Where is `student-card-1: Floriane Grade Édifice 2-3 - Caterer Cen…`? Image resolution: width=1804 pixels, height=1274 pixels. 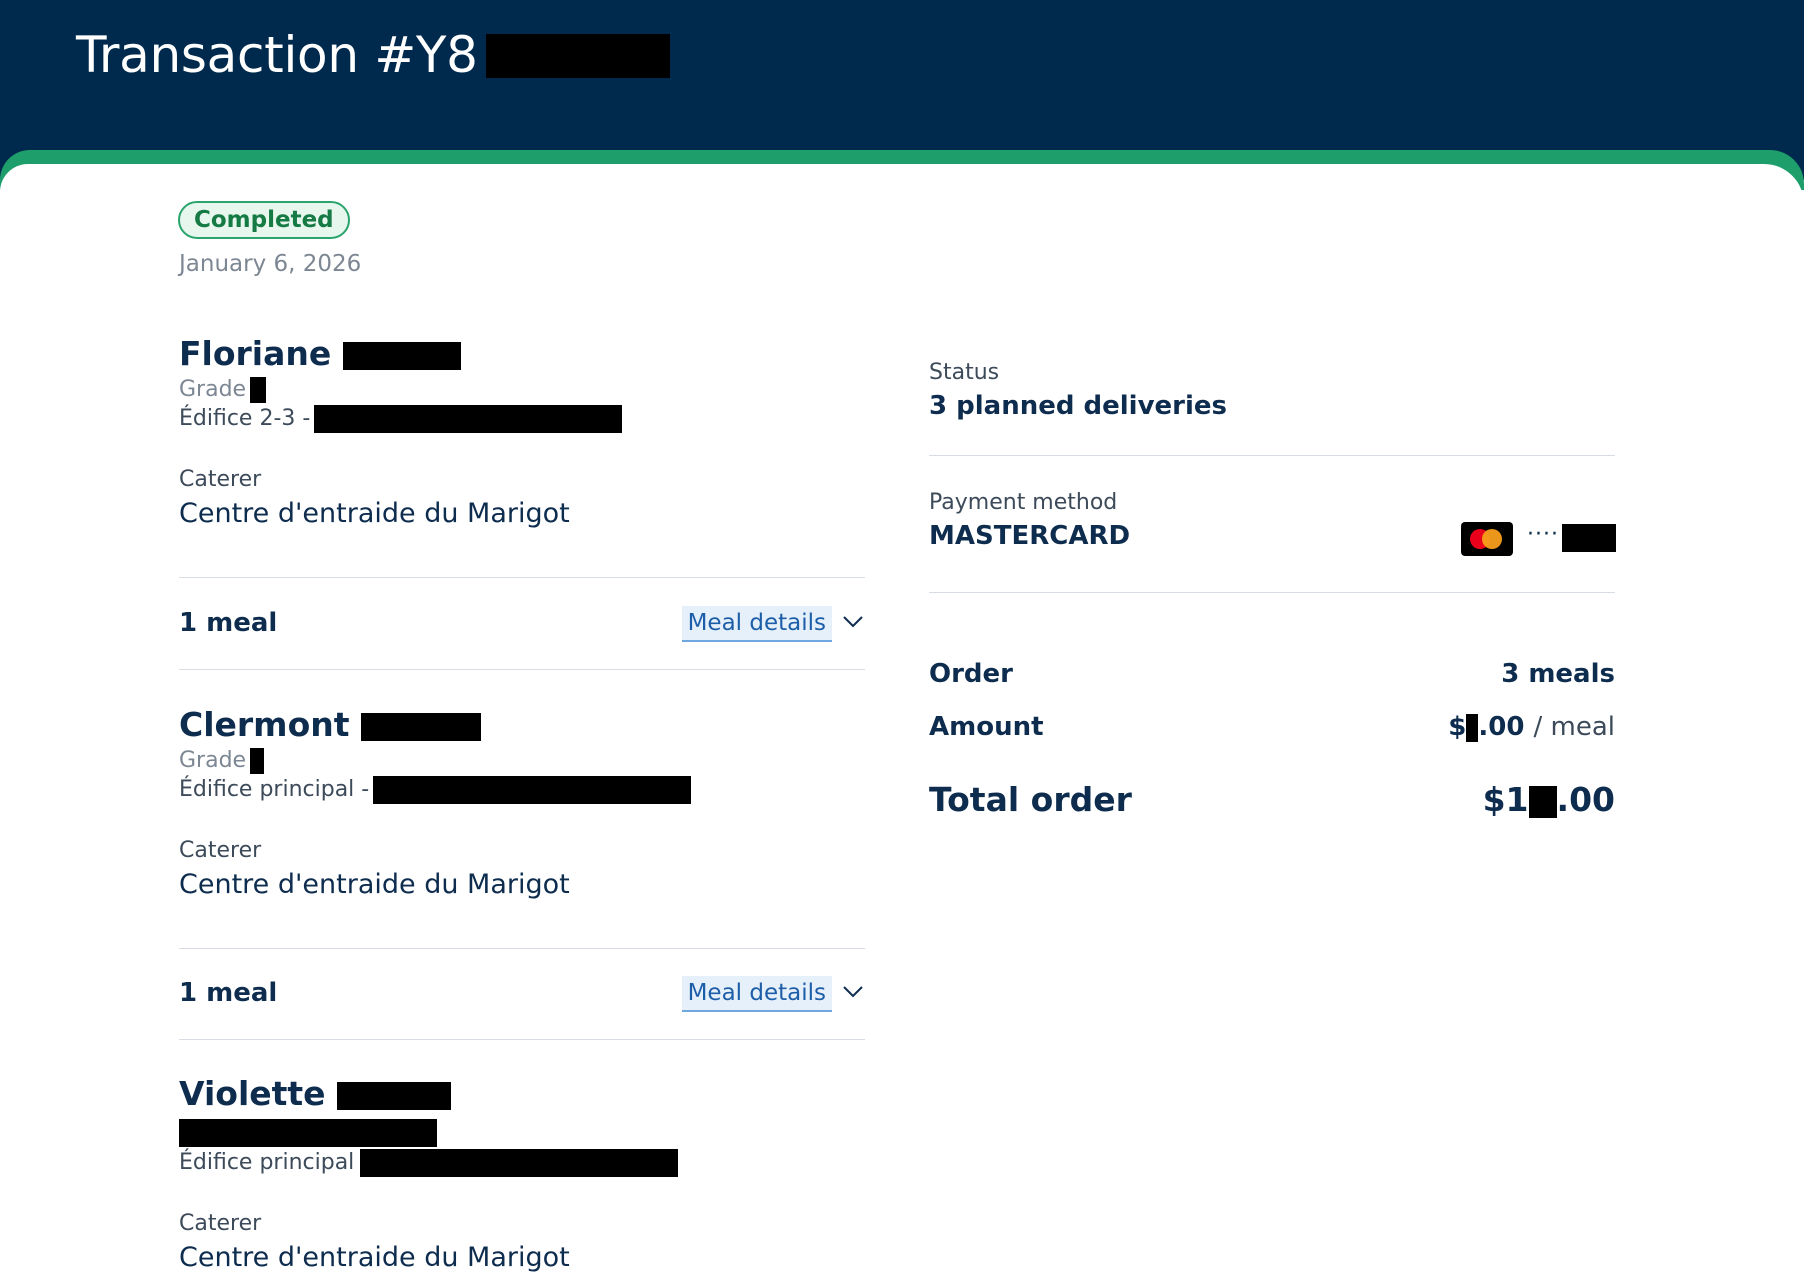
student-card-1: Floriane Grade Édifice 2-3 - Caterer Cen… is located at coordinates (522, 431).